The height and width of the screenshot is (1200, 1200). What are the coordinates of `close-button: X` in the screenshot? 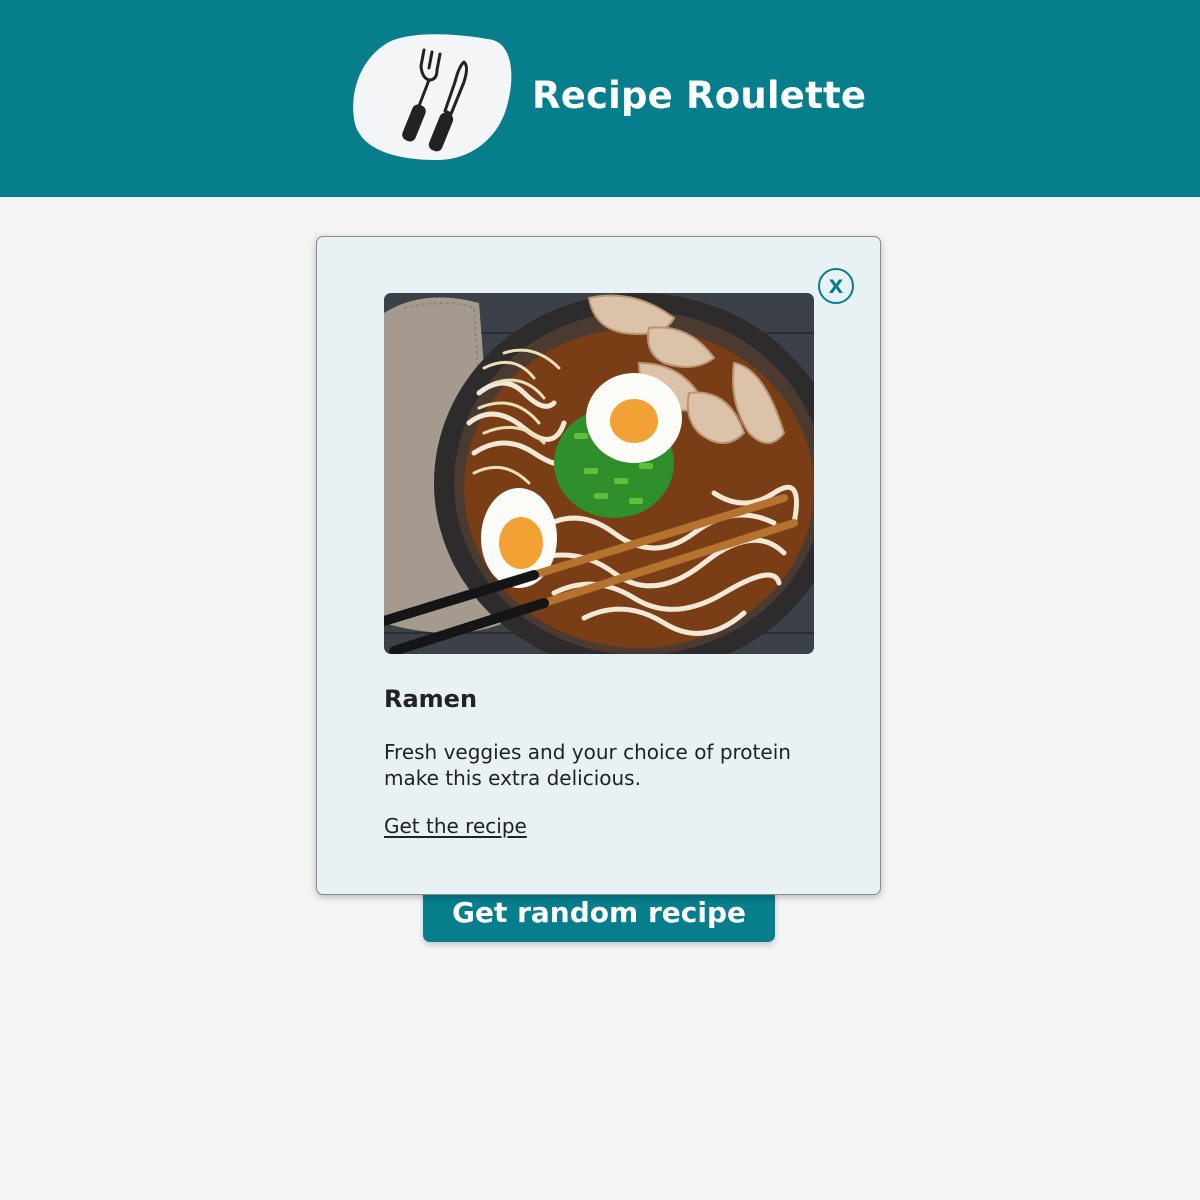 It's located at (836, 286).